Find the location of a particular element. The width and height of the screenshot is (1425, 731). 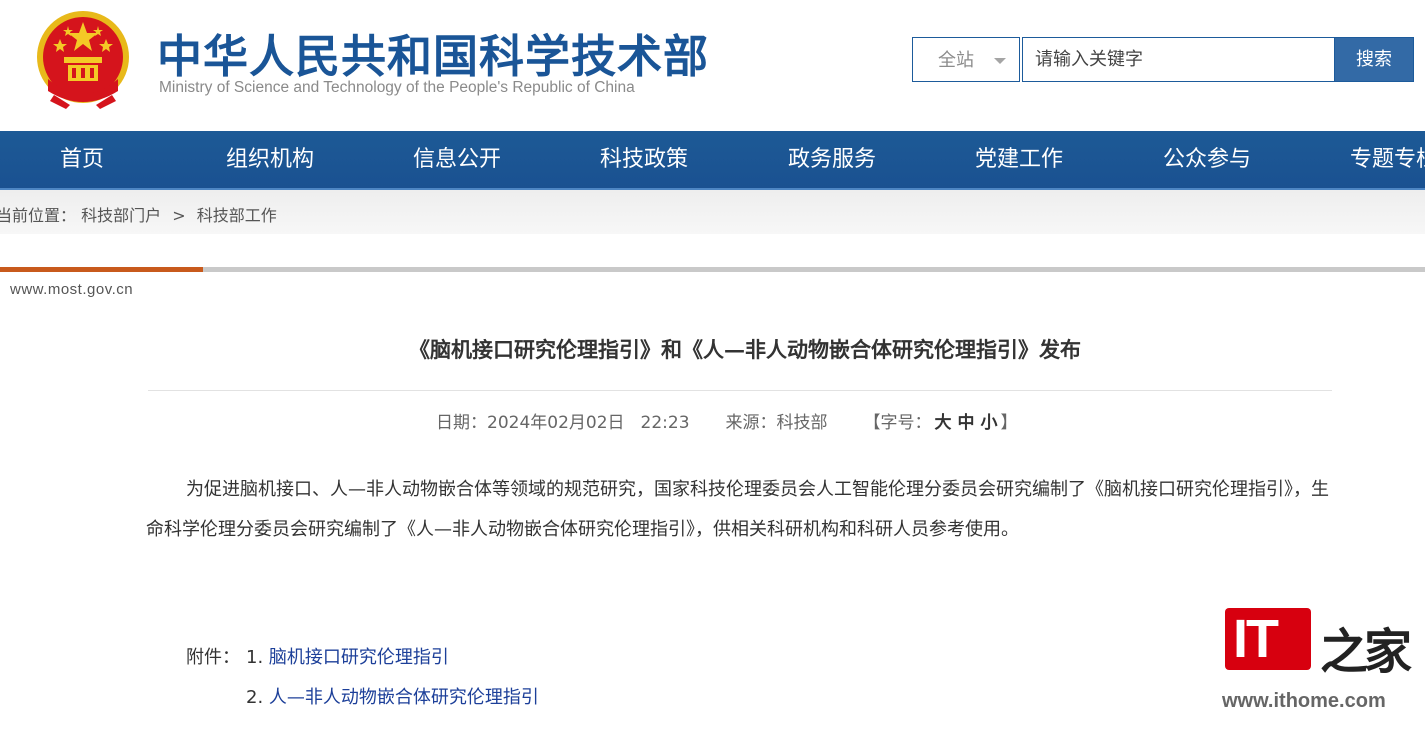

breadcrumb-prefix: 当前位置： is located at coordinates (38, 215).